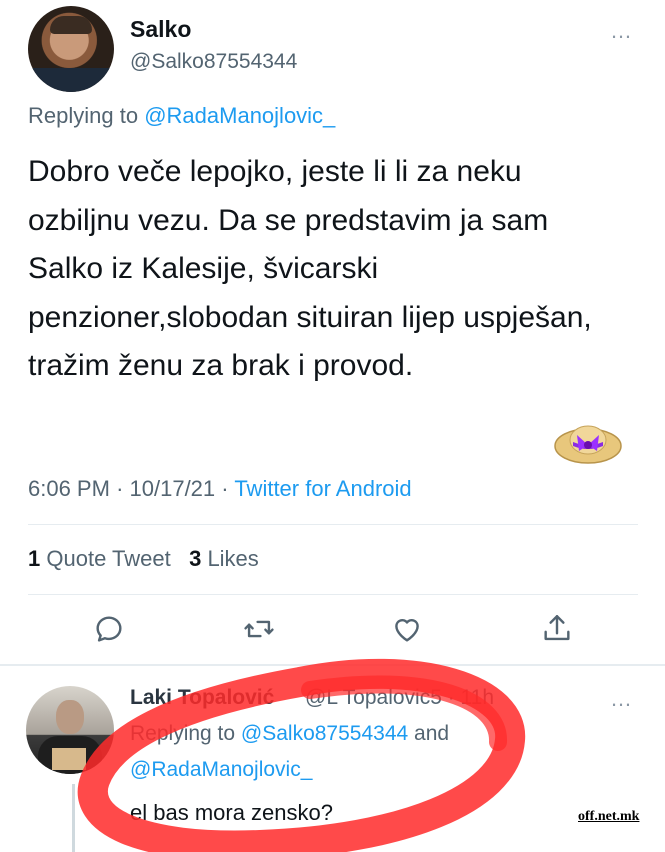 The width and height of the screenshot is (665, 852). What do you see at coordinates (239, 115) in the screenshot?
I see `replying-to-link: @RadaManojlovic_` at bounding box center [239, 115].